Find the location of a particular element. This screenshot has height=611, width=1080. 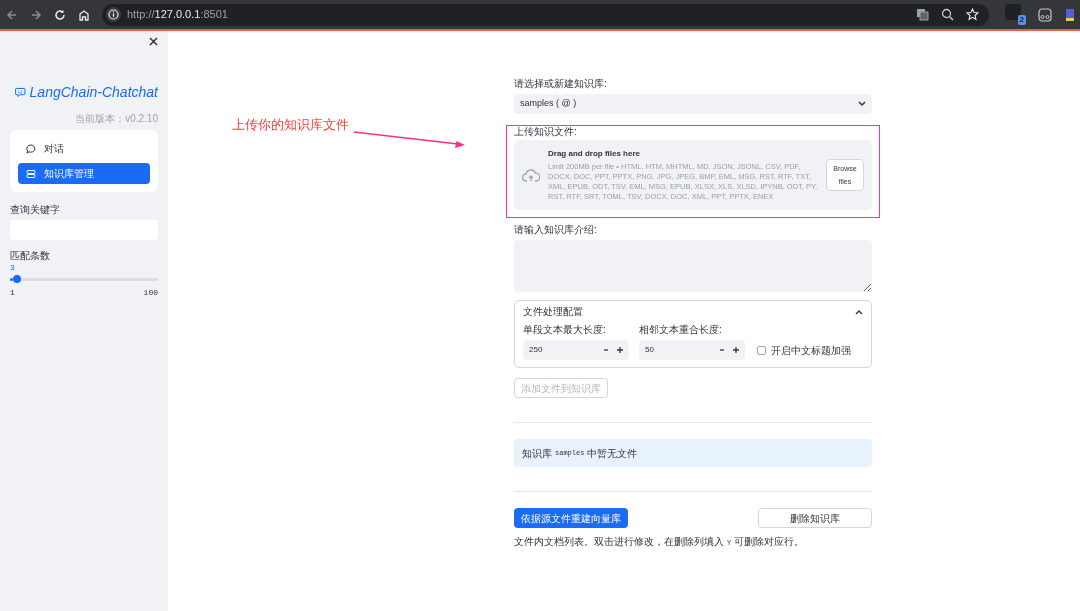

number-field: 50 is located at coordinates (692, 350).